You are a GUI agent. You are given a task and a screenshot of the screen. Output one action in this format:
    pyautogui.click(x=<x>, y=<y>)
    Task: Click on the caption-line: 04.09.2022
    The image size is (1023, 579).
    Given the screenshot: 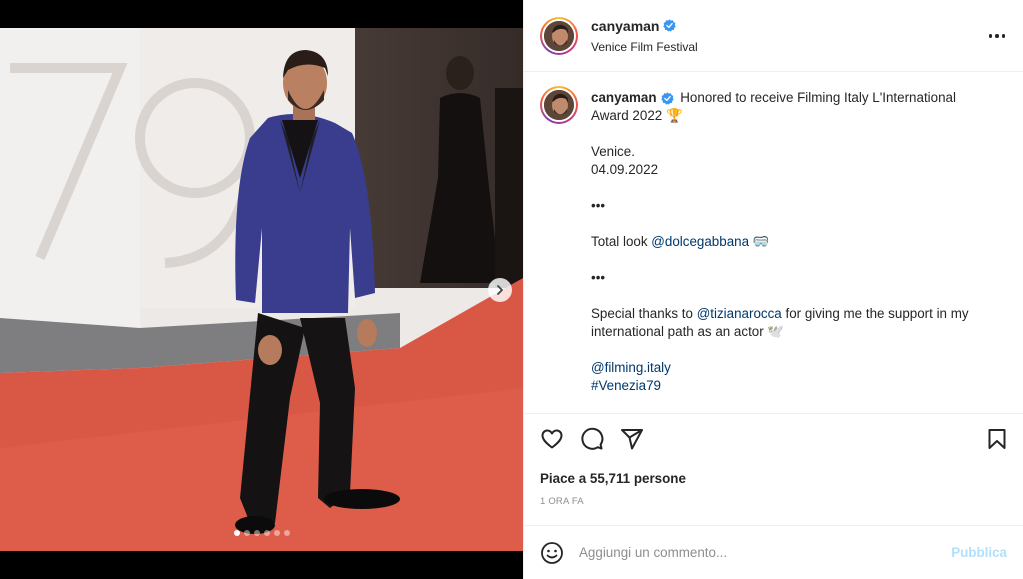 What is the action you would take?
    pyautogui.click(x=625, y=169)
    